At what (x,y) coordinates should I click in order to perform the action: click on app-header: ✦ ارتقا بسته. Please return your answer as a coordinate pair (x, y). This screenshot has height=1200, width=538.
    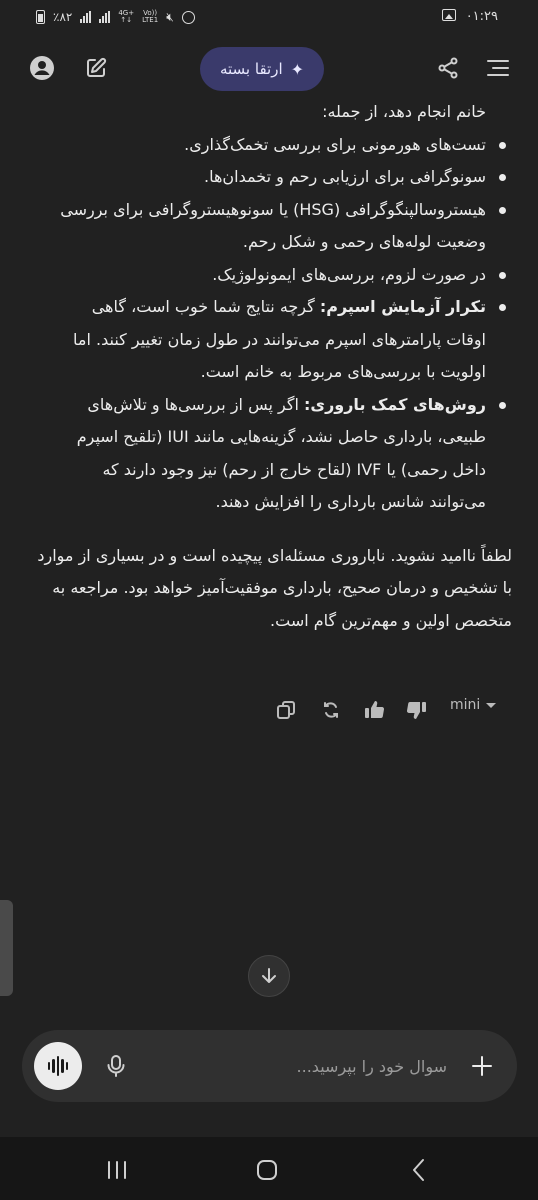
    Looking at the image, I should click on (269, 67).